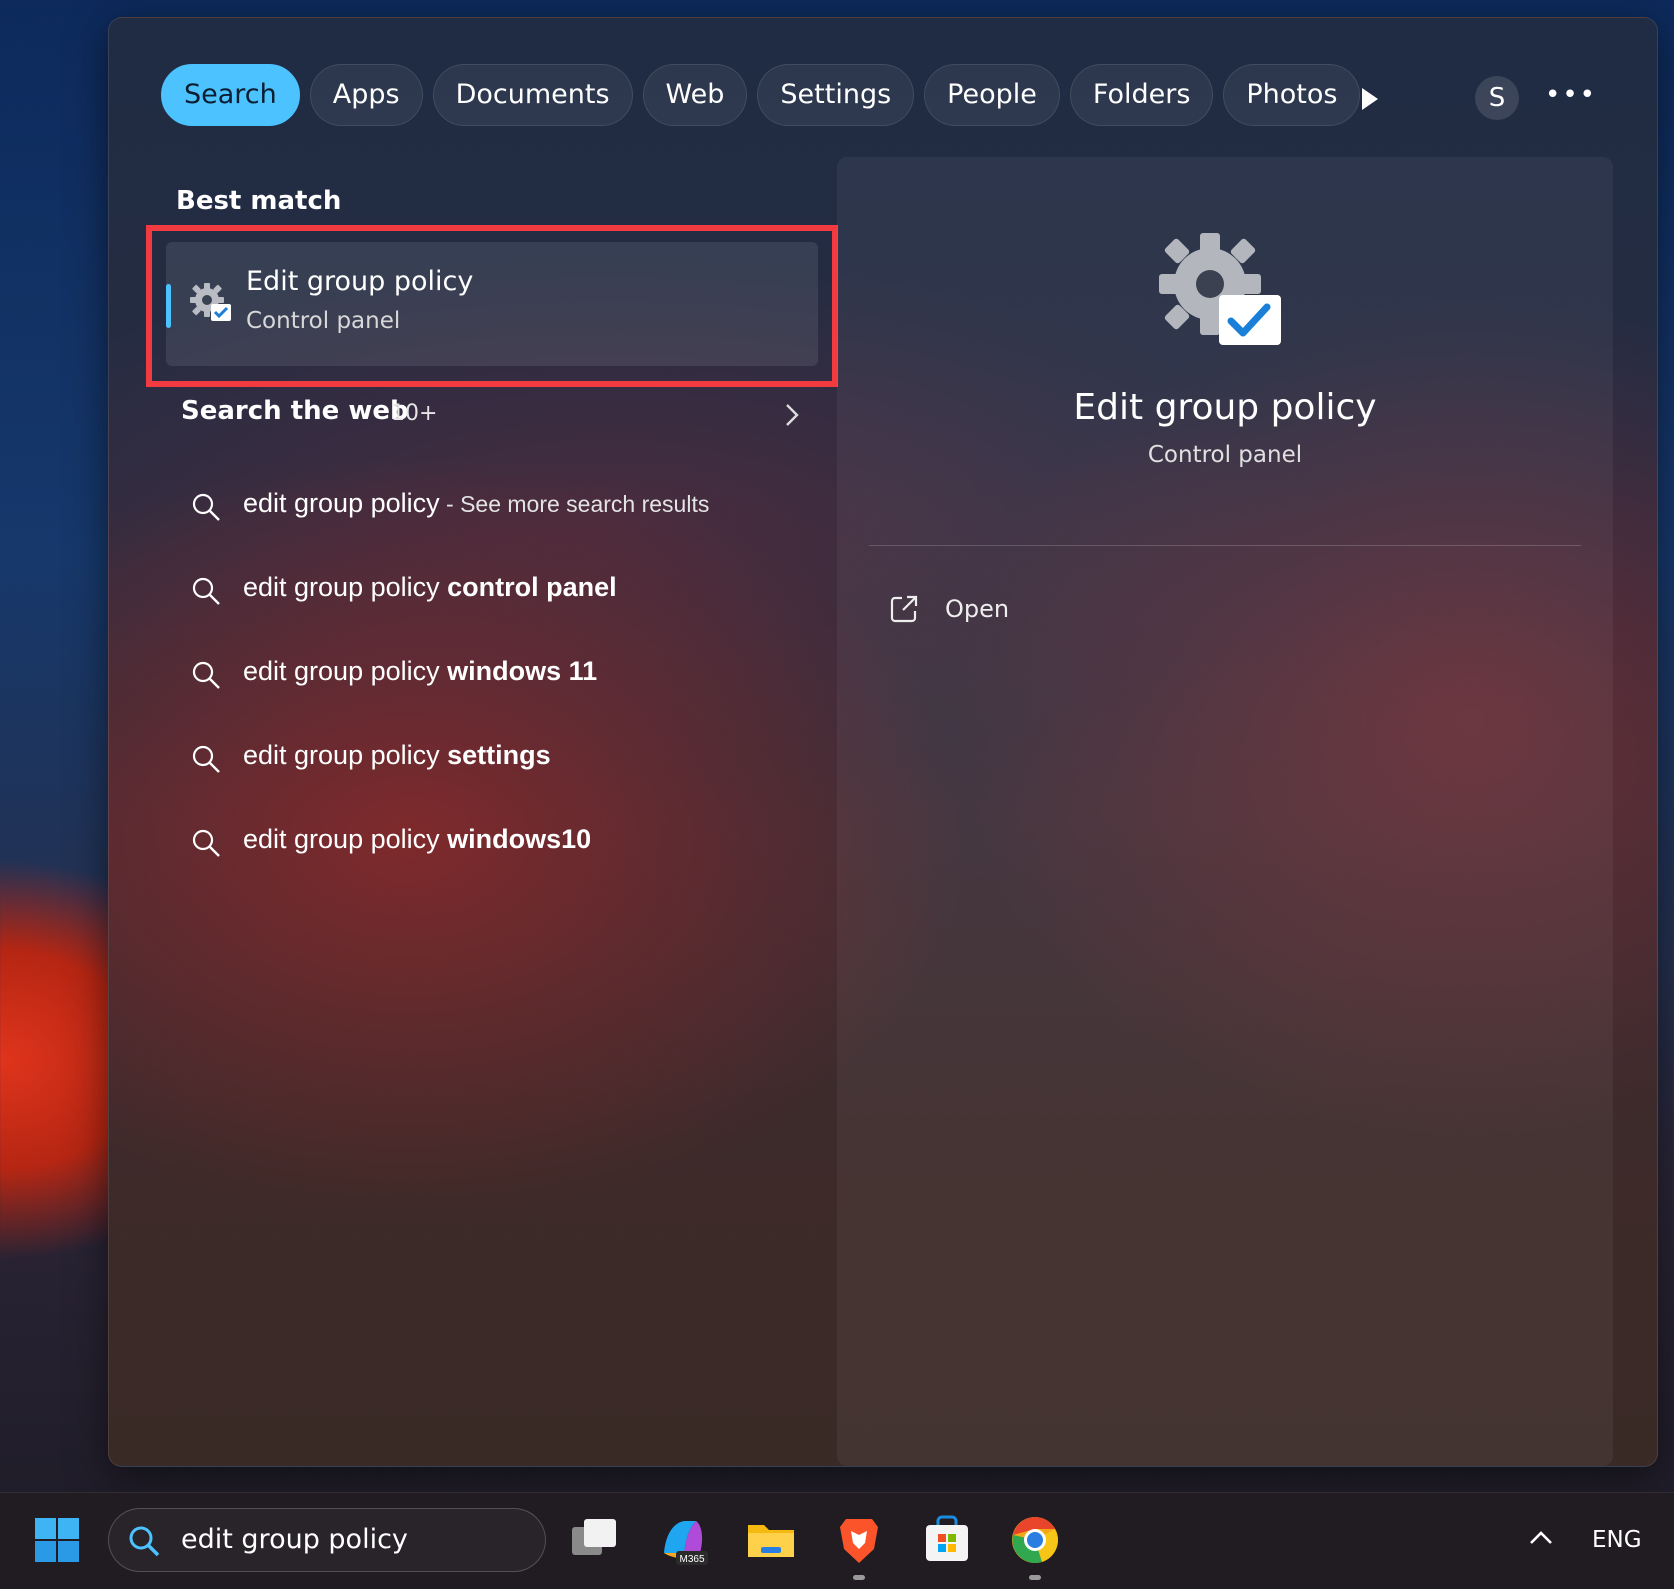 This screenshot has width=1674, height=1589. I want to click on web-result-text: edit group policy control panel, so click(430, 587).